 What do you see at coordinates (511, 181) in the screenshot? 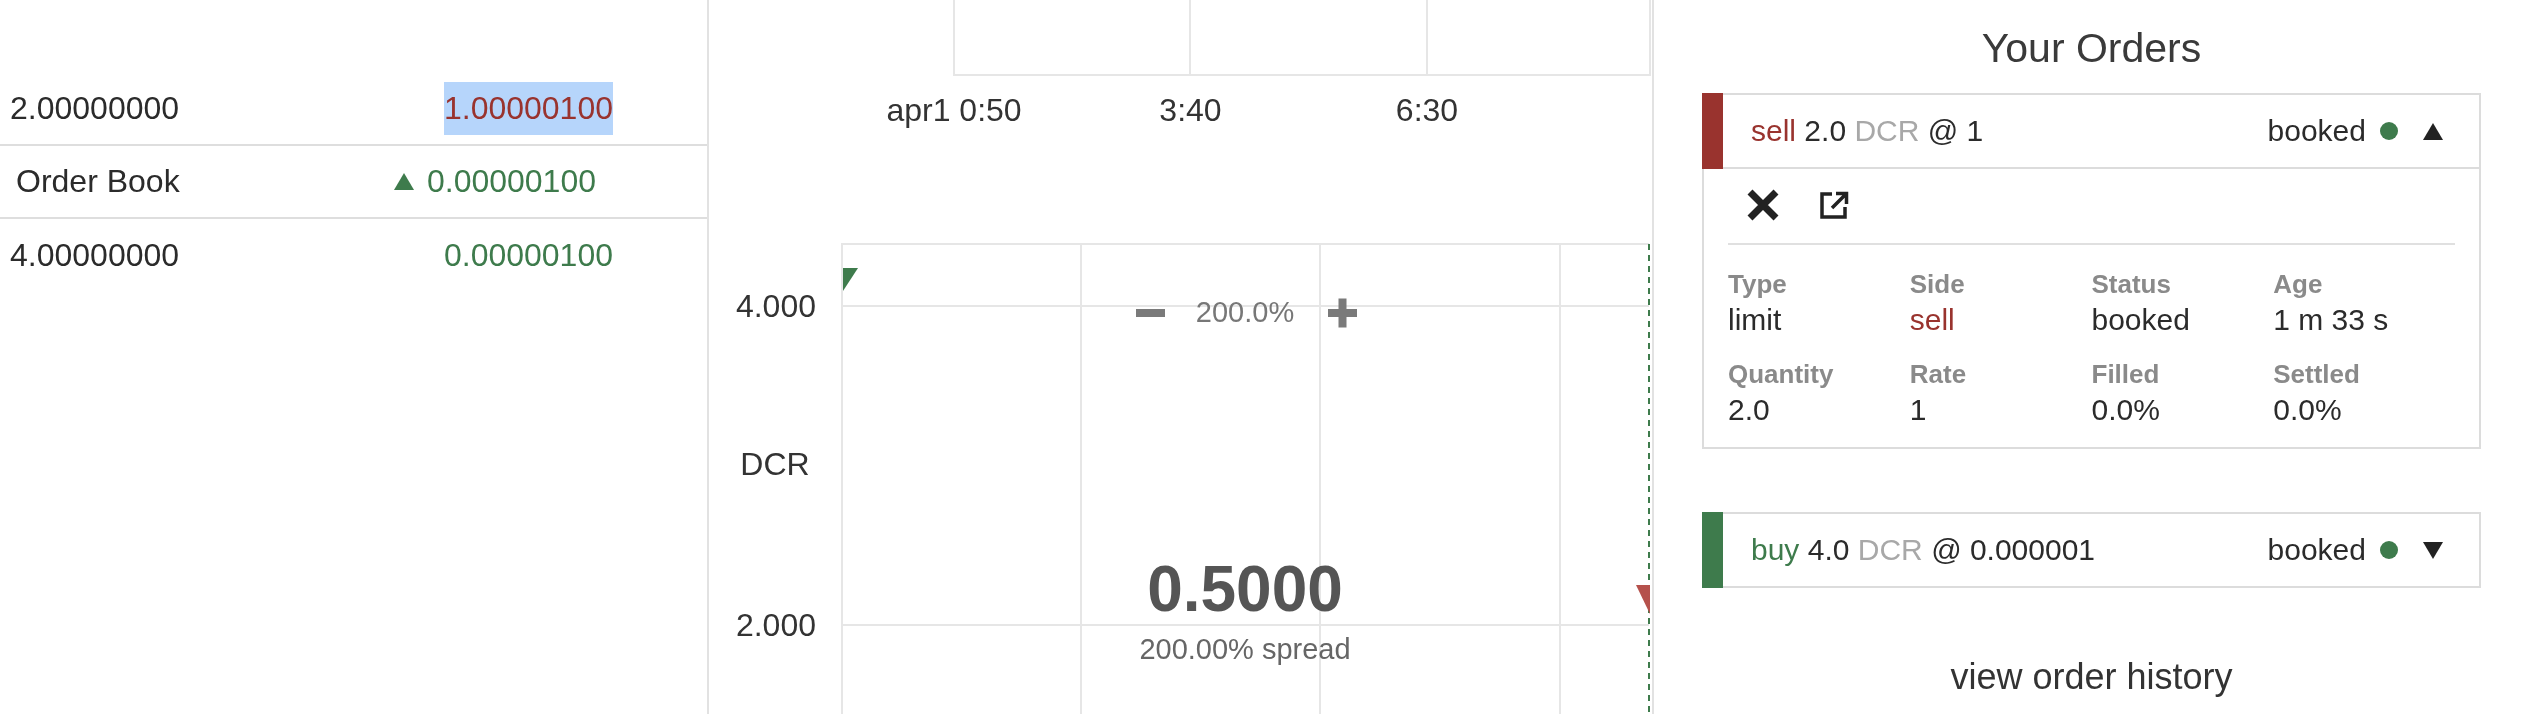
I see `price-change: 0.00000100` at bounding box center [511, 181].